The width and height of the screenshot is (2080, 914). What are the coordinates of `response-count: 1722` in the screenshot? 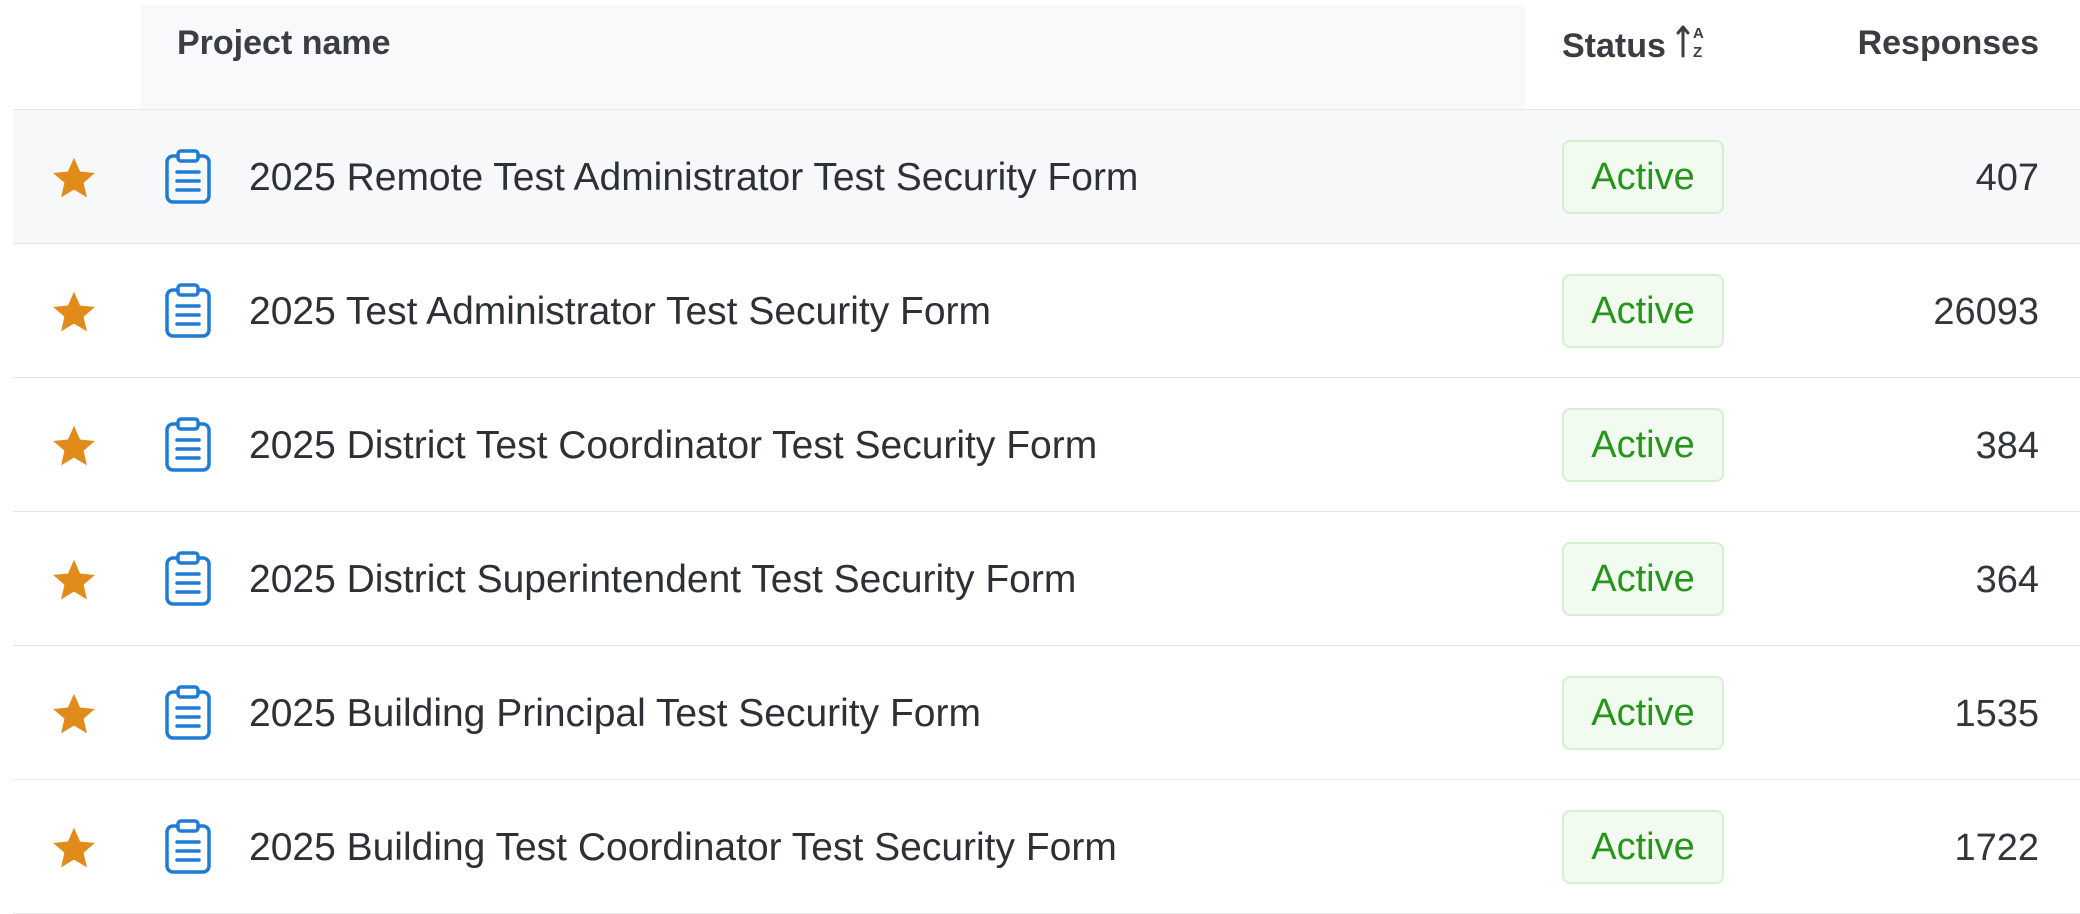 It's located at (1996, 848).